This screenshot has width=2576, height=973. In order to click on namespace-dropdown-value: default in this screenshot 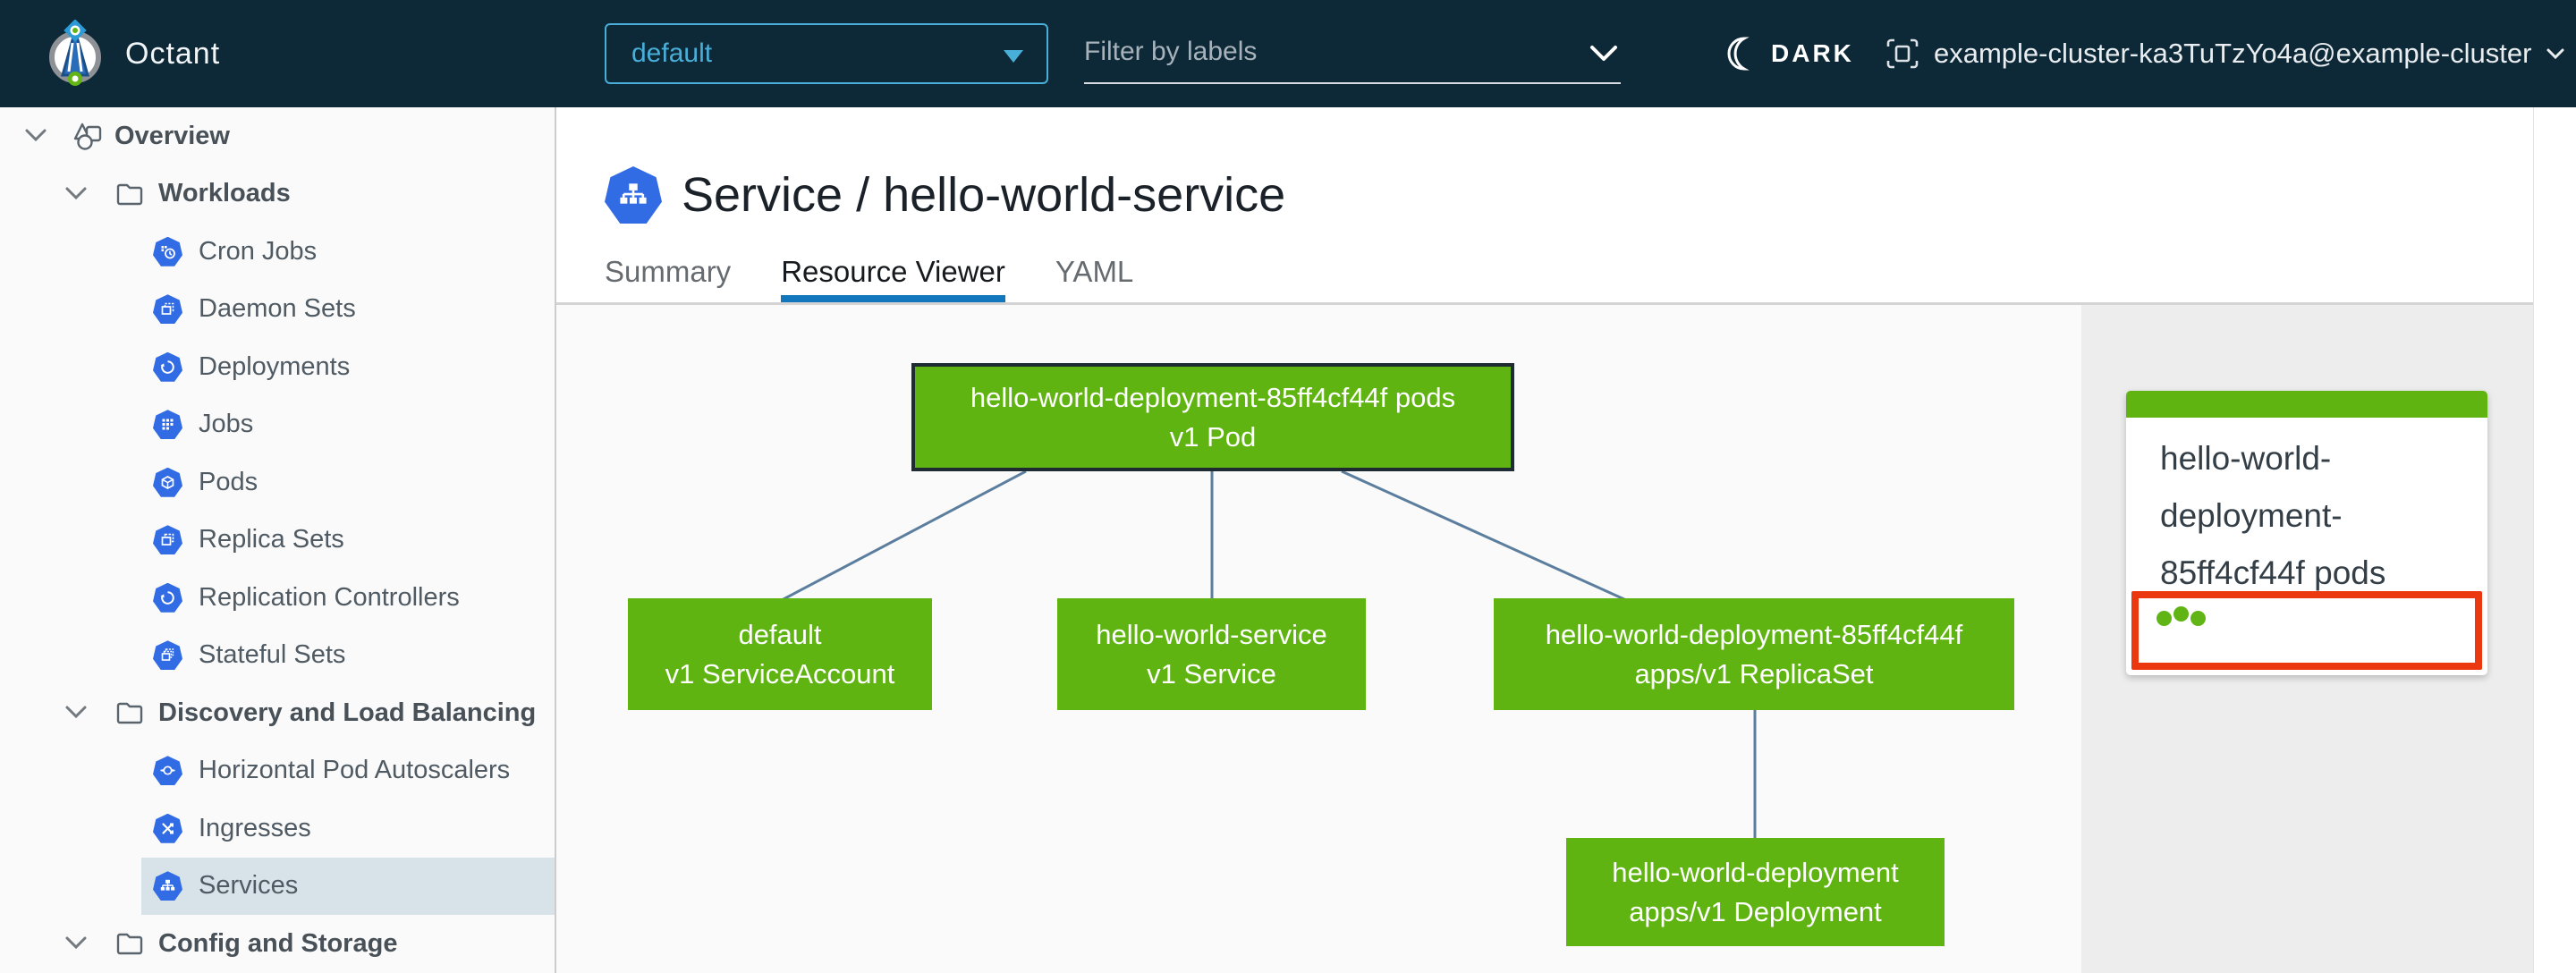, I will do `click(672, 53)`.